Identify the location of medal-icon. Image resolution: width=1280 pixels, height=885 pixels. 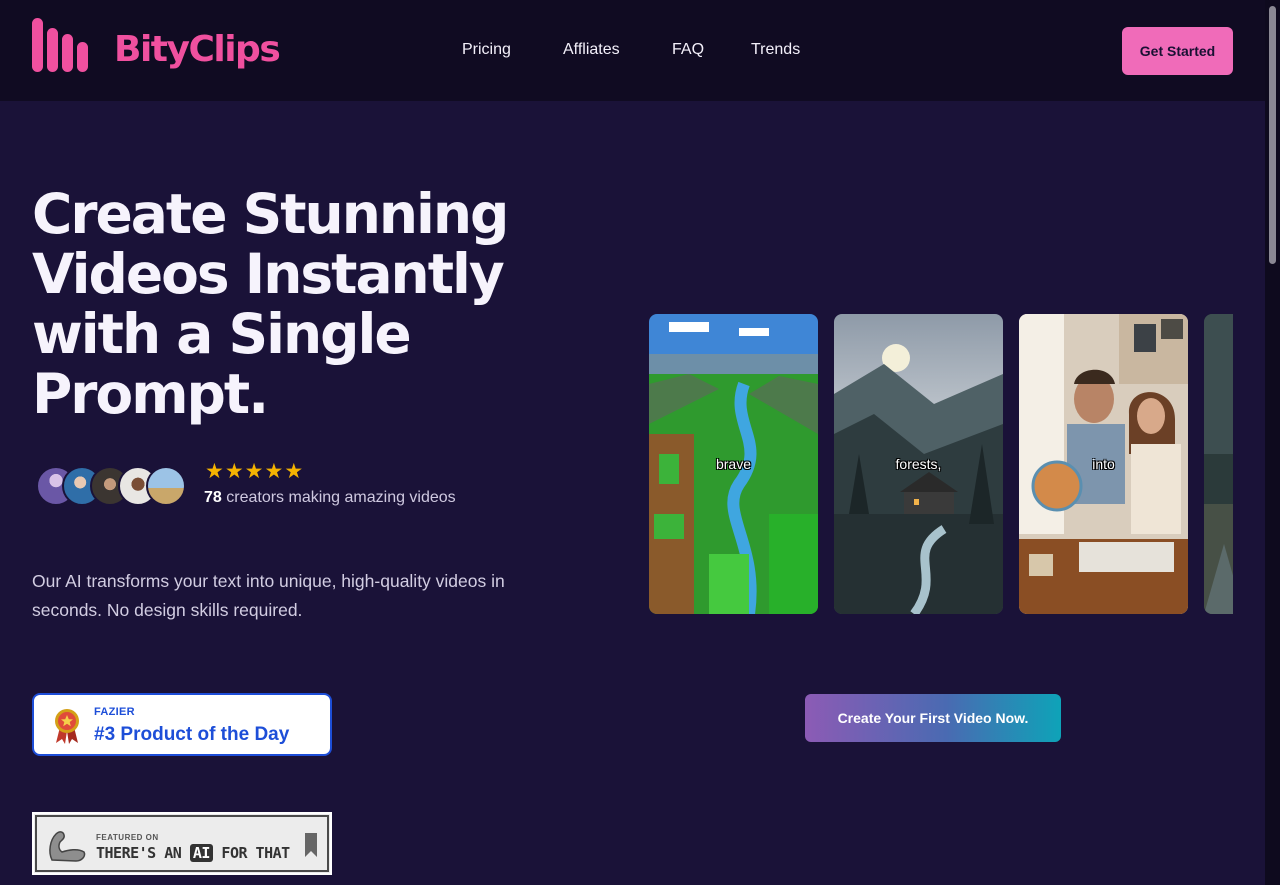
(67, 726).